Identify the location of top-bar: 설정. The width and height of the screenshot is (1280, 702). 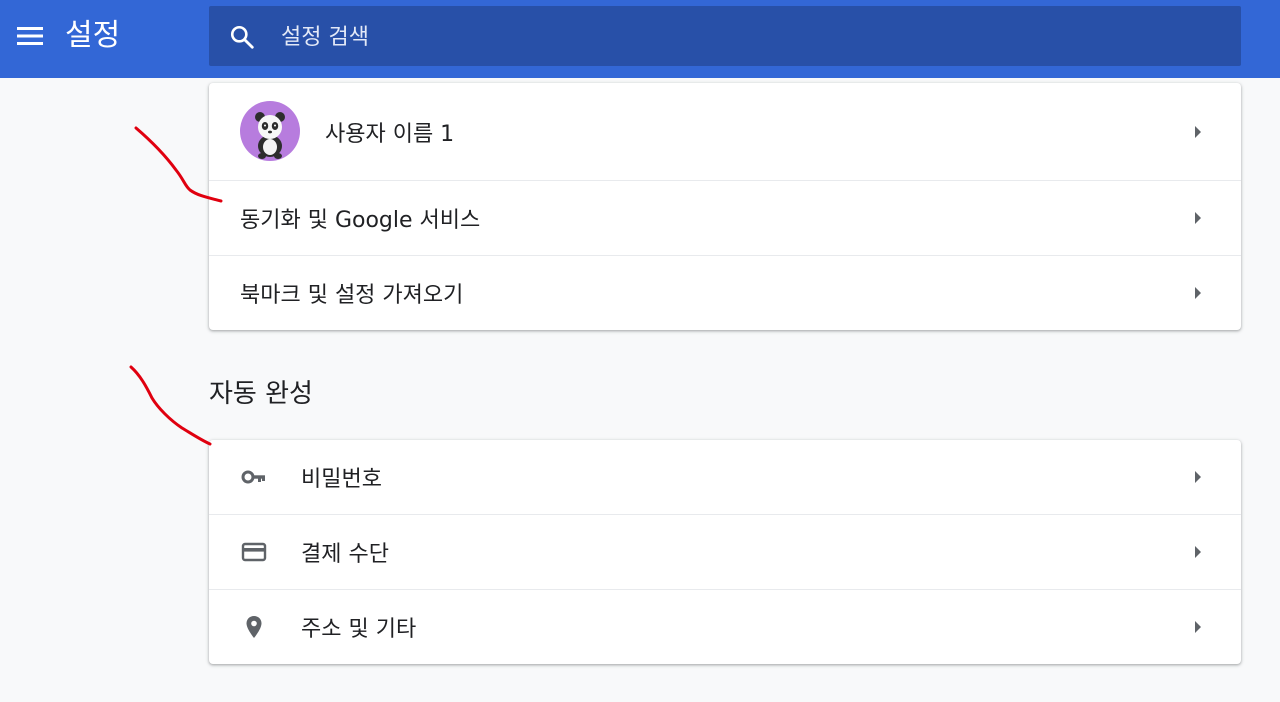
(640, 39).